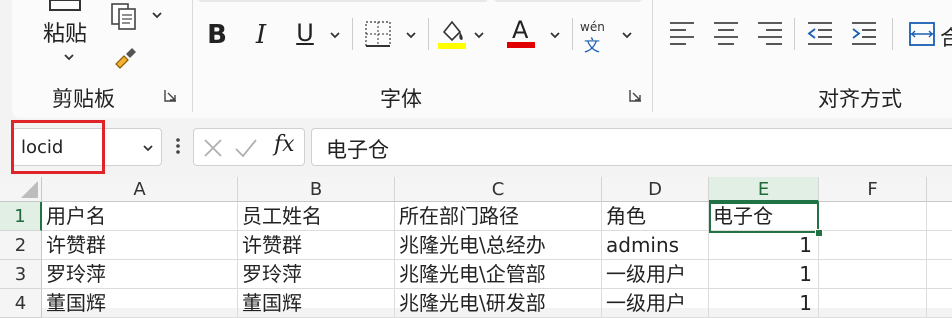 This screenshot has width=952, height=318. I want to click on cell-e1: 电子仓, so click(764, 216).